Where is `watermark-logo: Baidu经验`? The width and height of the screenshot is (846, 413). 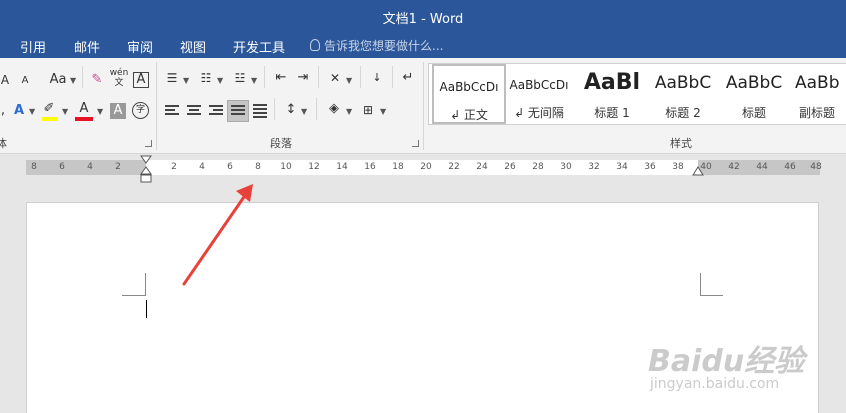 watermark-logo: Baidu经验 is located at coordinates (726, 361).